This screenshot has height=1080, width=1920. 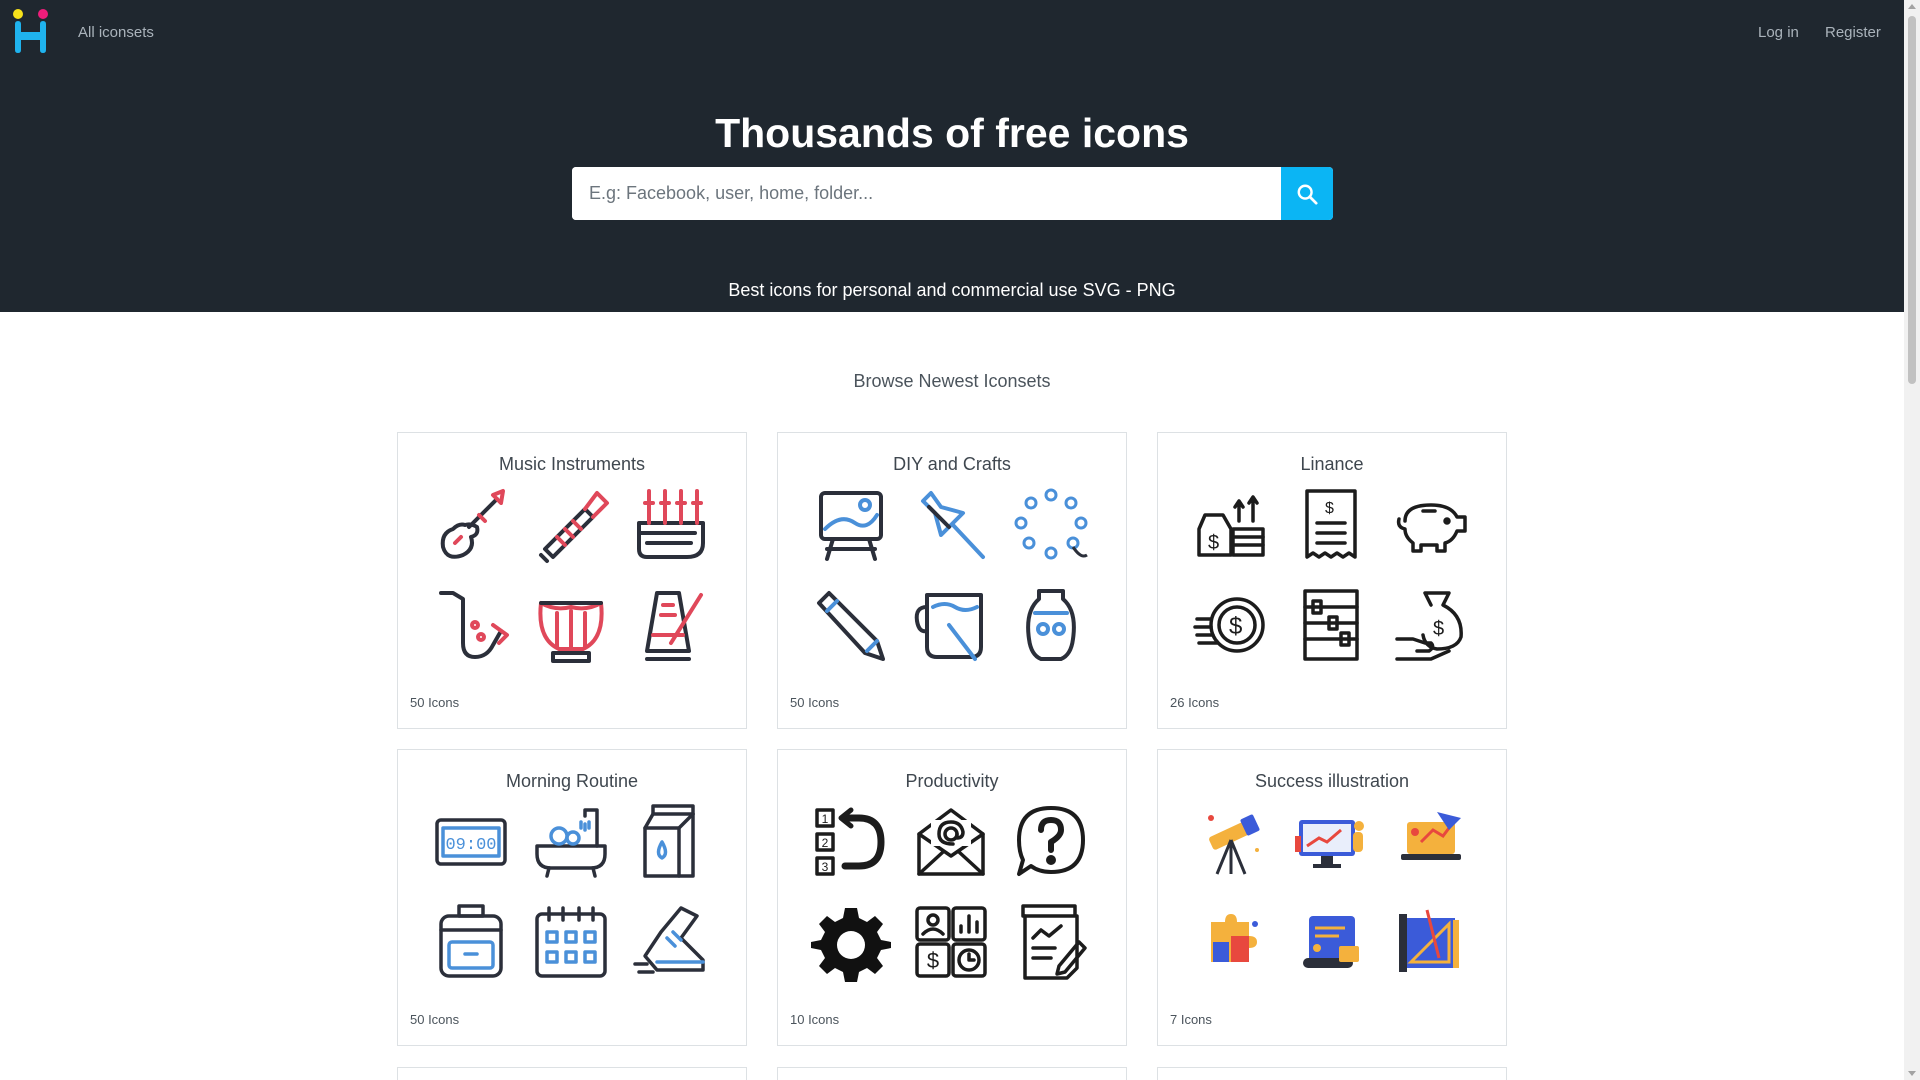 I want to click on iconset-card-music-instruments: Music Instruments 50 Icons, so click(x=572, y=580).